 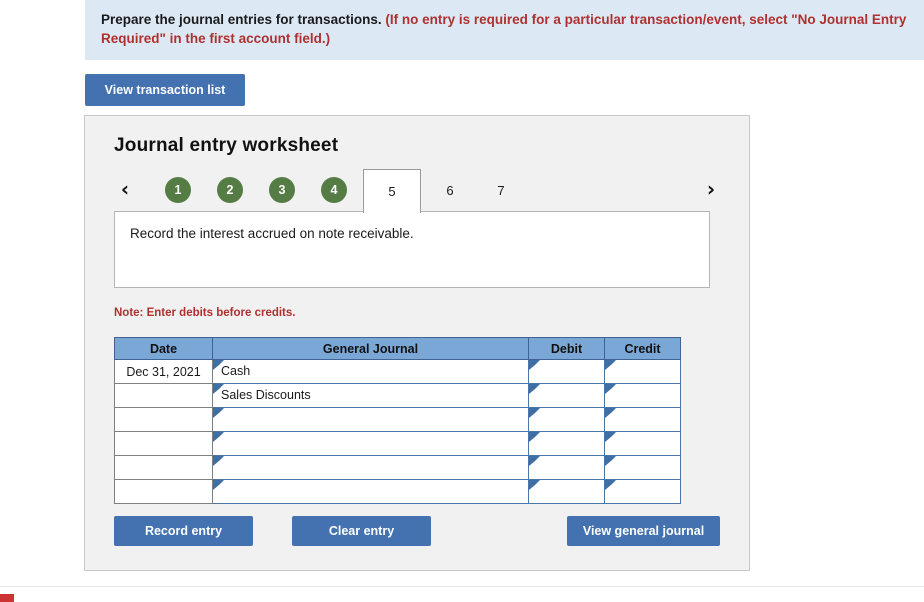 I want to click on tab-1: 1, so click(x=178, y=190).